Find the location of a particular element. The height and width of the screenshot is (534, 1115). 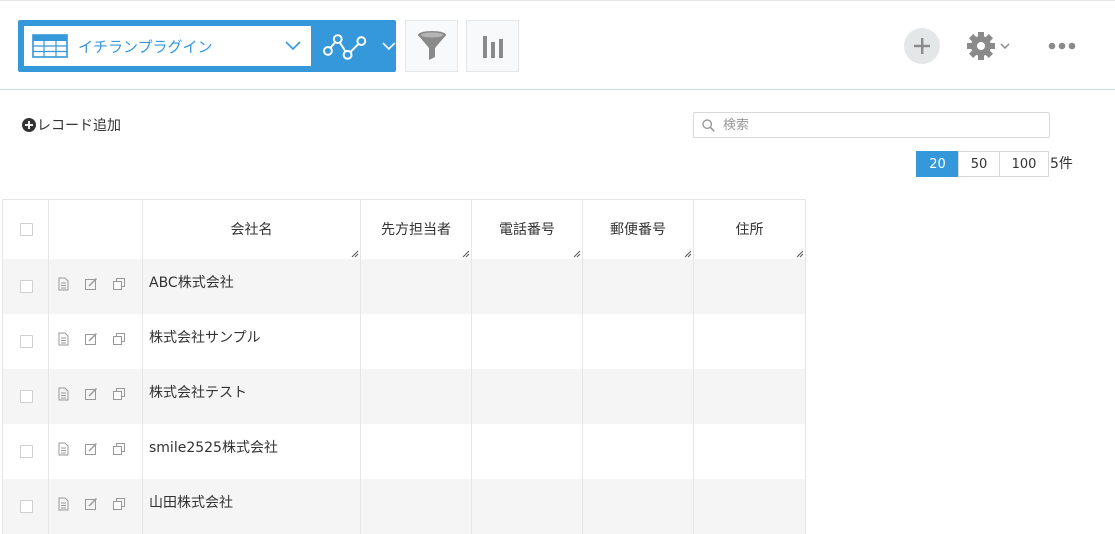

plus-icon is located at coordinates (922, 46).